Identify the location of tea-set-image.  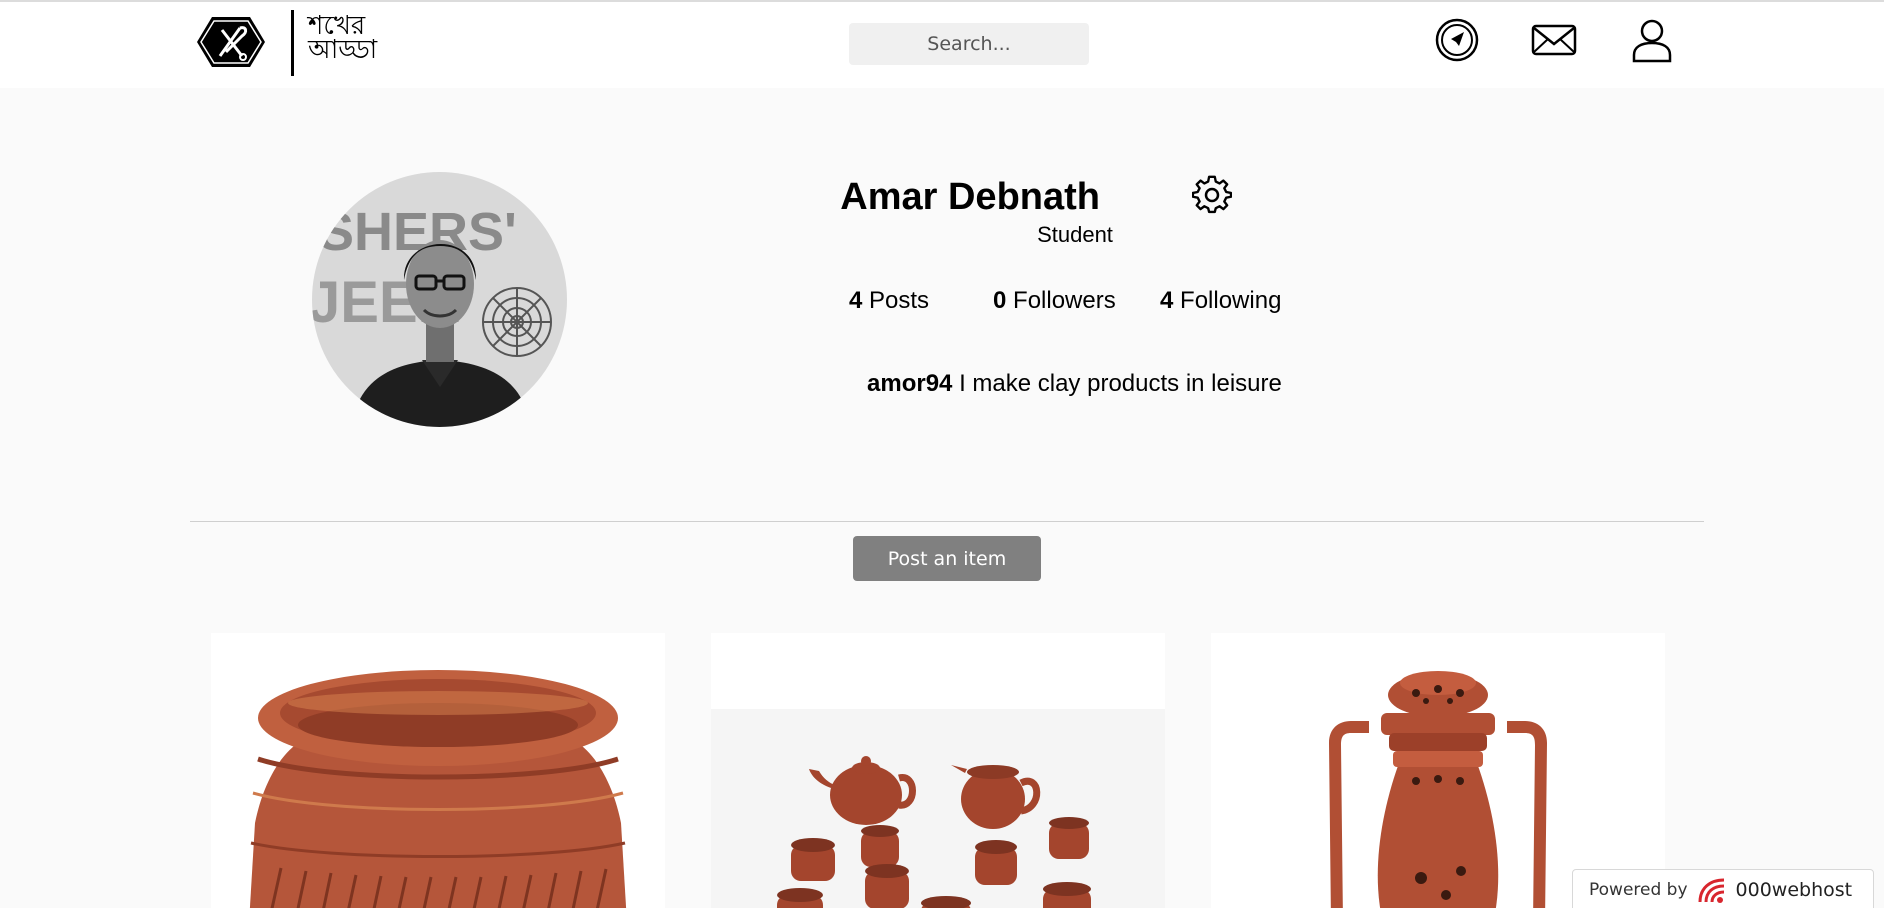
(938, 770).